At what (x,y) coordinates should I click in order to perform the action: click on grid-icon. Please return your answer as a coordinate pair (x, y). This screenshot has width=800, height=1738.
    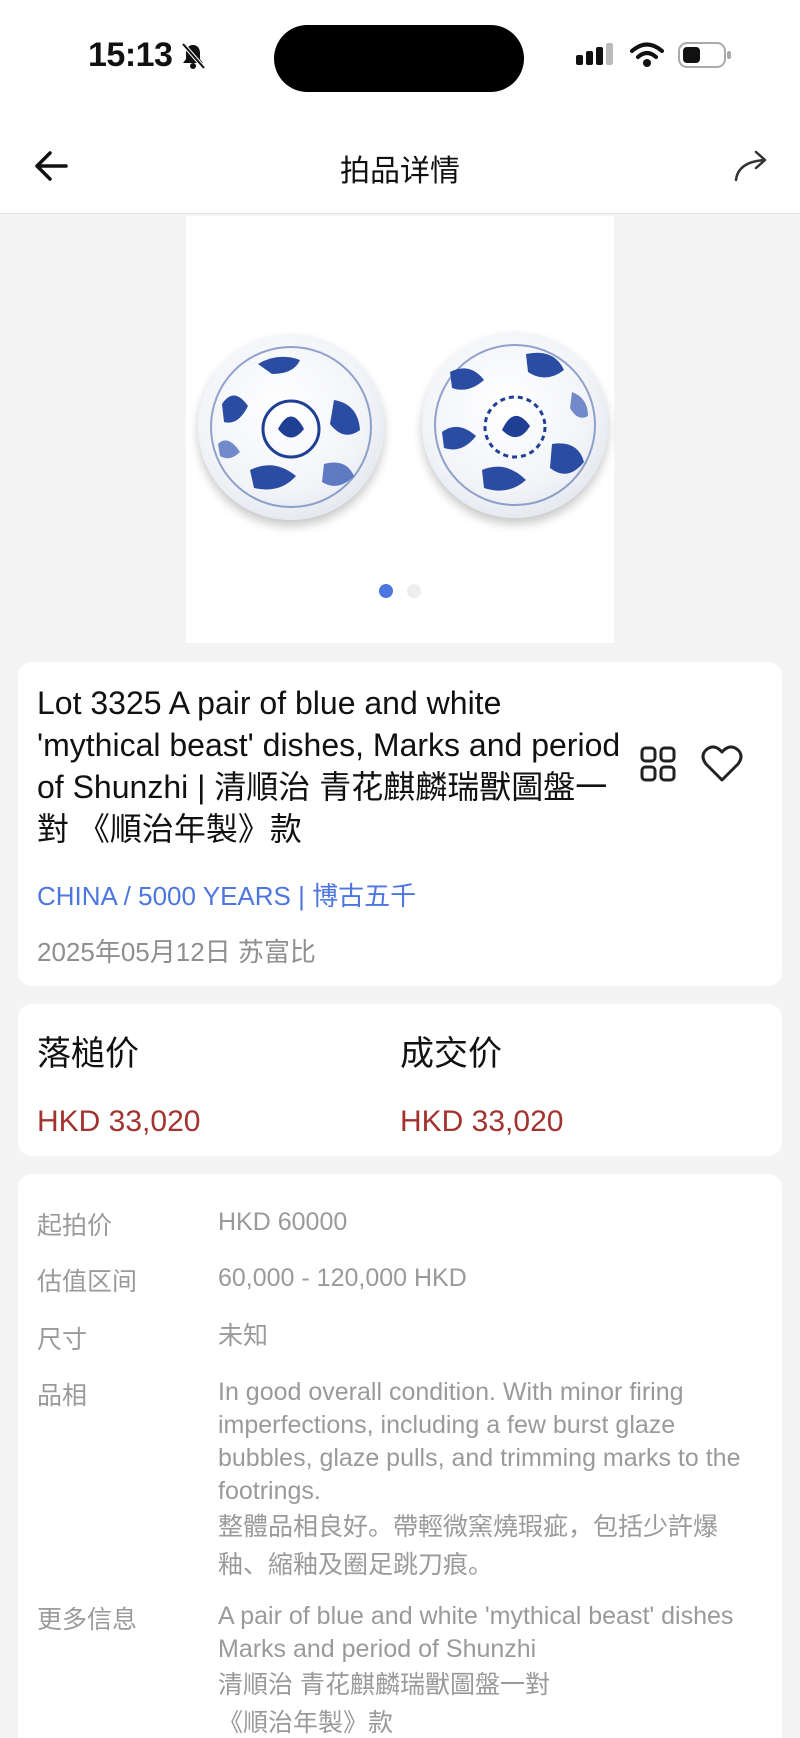
    Looking at the image, I should click on (658, 764).